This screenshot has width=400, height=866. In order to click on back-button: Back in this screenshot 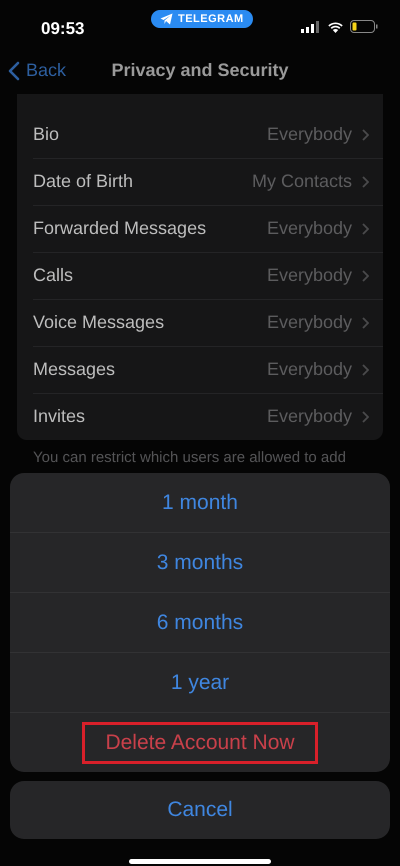, I will do `click(37, 70)`.